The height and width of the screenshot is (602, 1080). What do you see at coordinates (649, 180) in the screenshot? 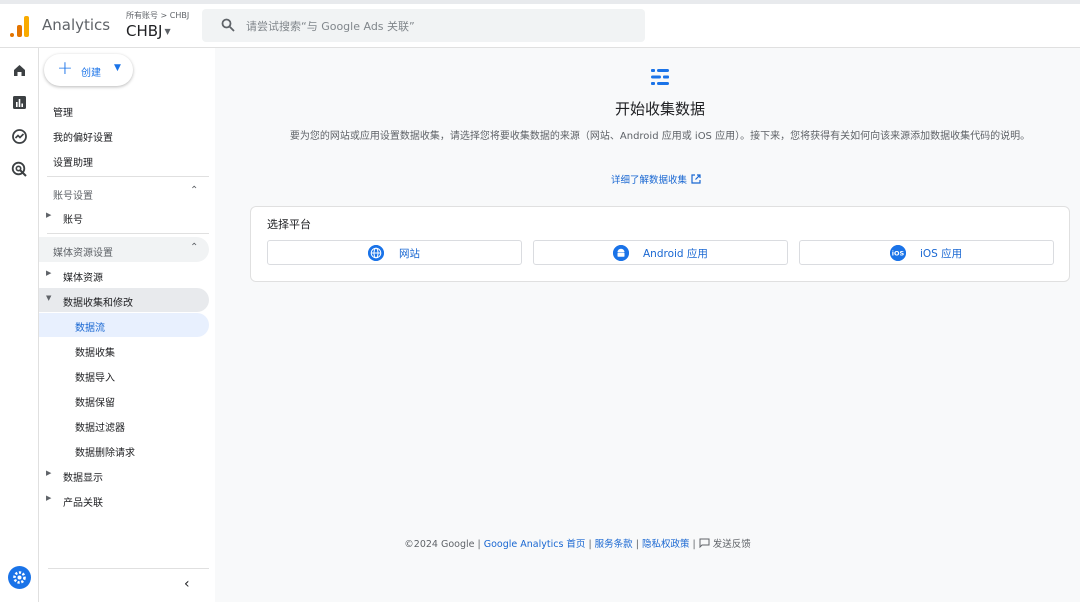
I see `learn-more-label: 详细了解数据收集` at bounding box center [649, 180].